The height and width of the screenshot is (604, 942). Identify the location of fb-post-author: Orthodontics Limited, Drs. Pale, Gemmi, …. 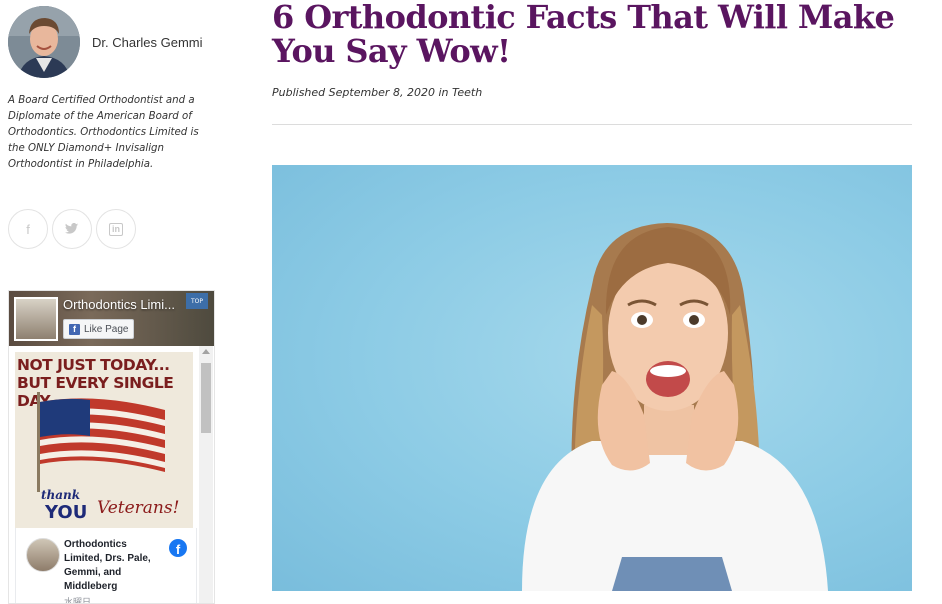
(115, 566).